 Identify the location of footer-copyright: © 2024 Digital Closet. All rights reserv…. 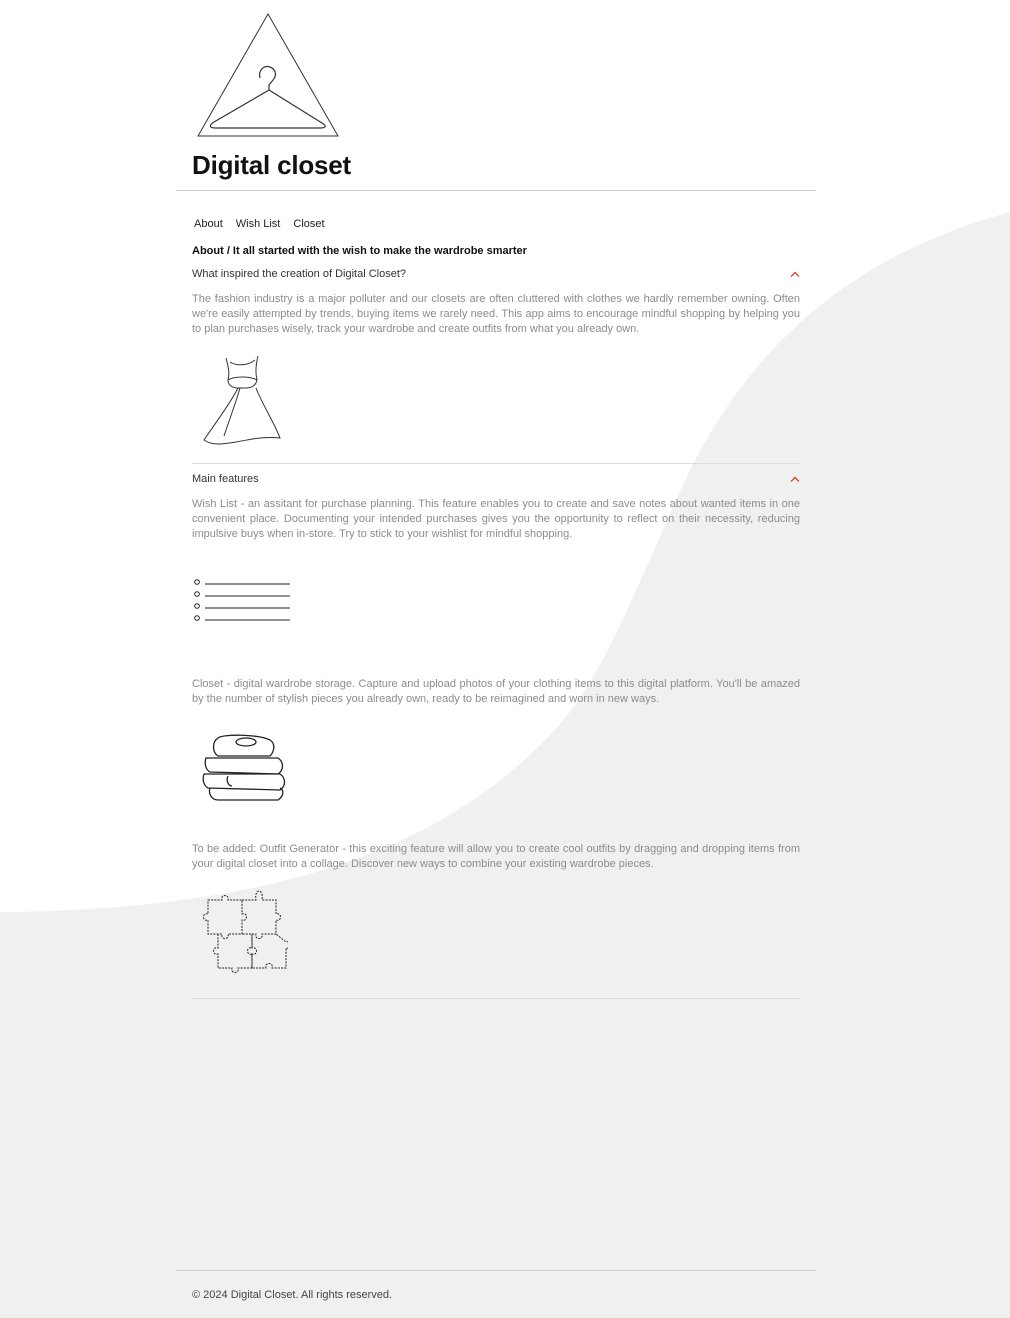
(292, 1295).